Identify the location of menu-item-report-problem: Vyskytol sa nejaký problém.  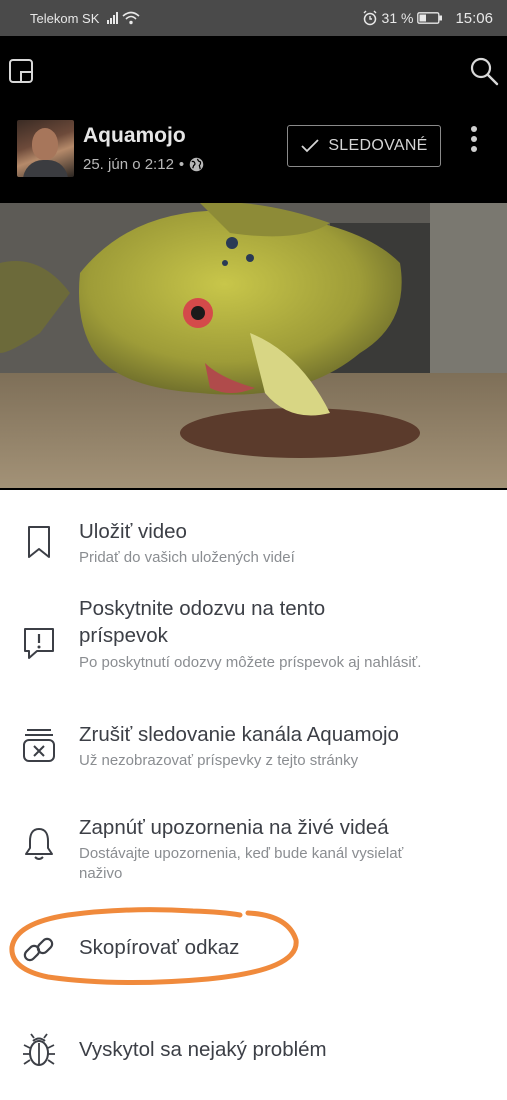
(253, 1052).